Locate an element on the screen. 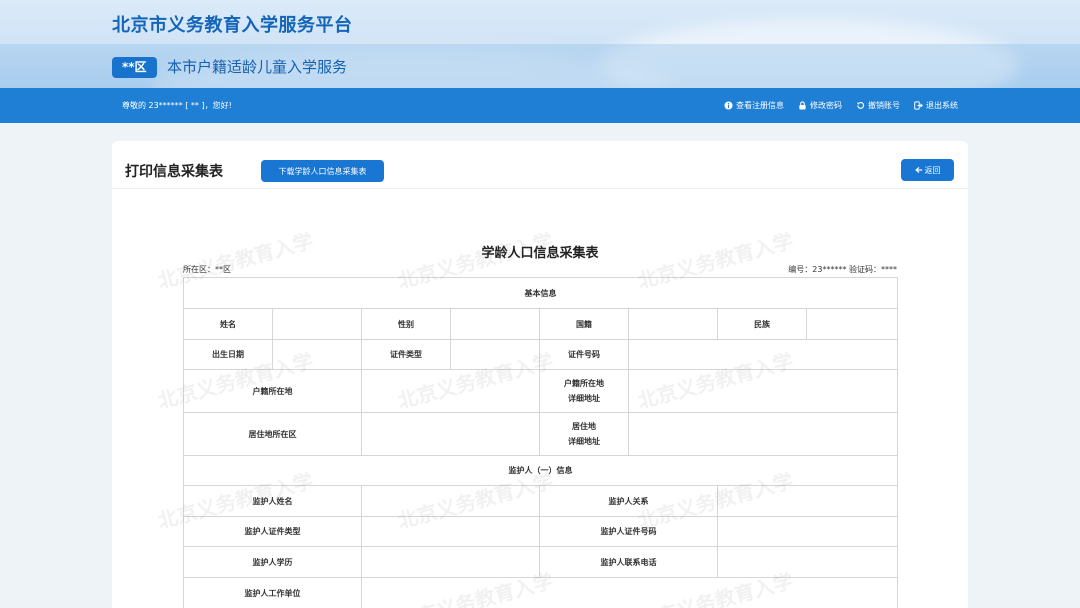 The width and height of the screenshot is (1080, 608). form-title: 学龄人口信息采集表 is located at coordinates (540, 251).